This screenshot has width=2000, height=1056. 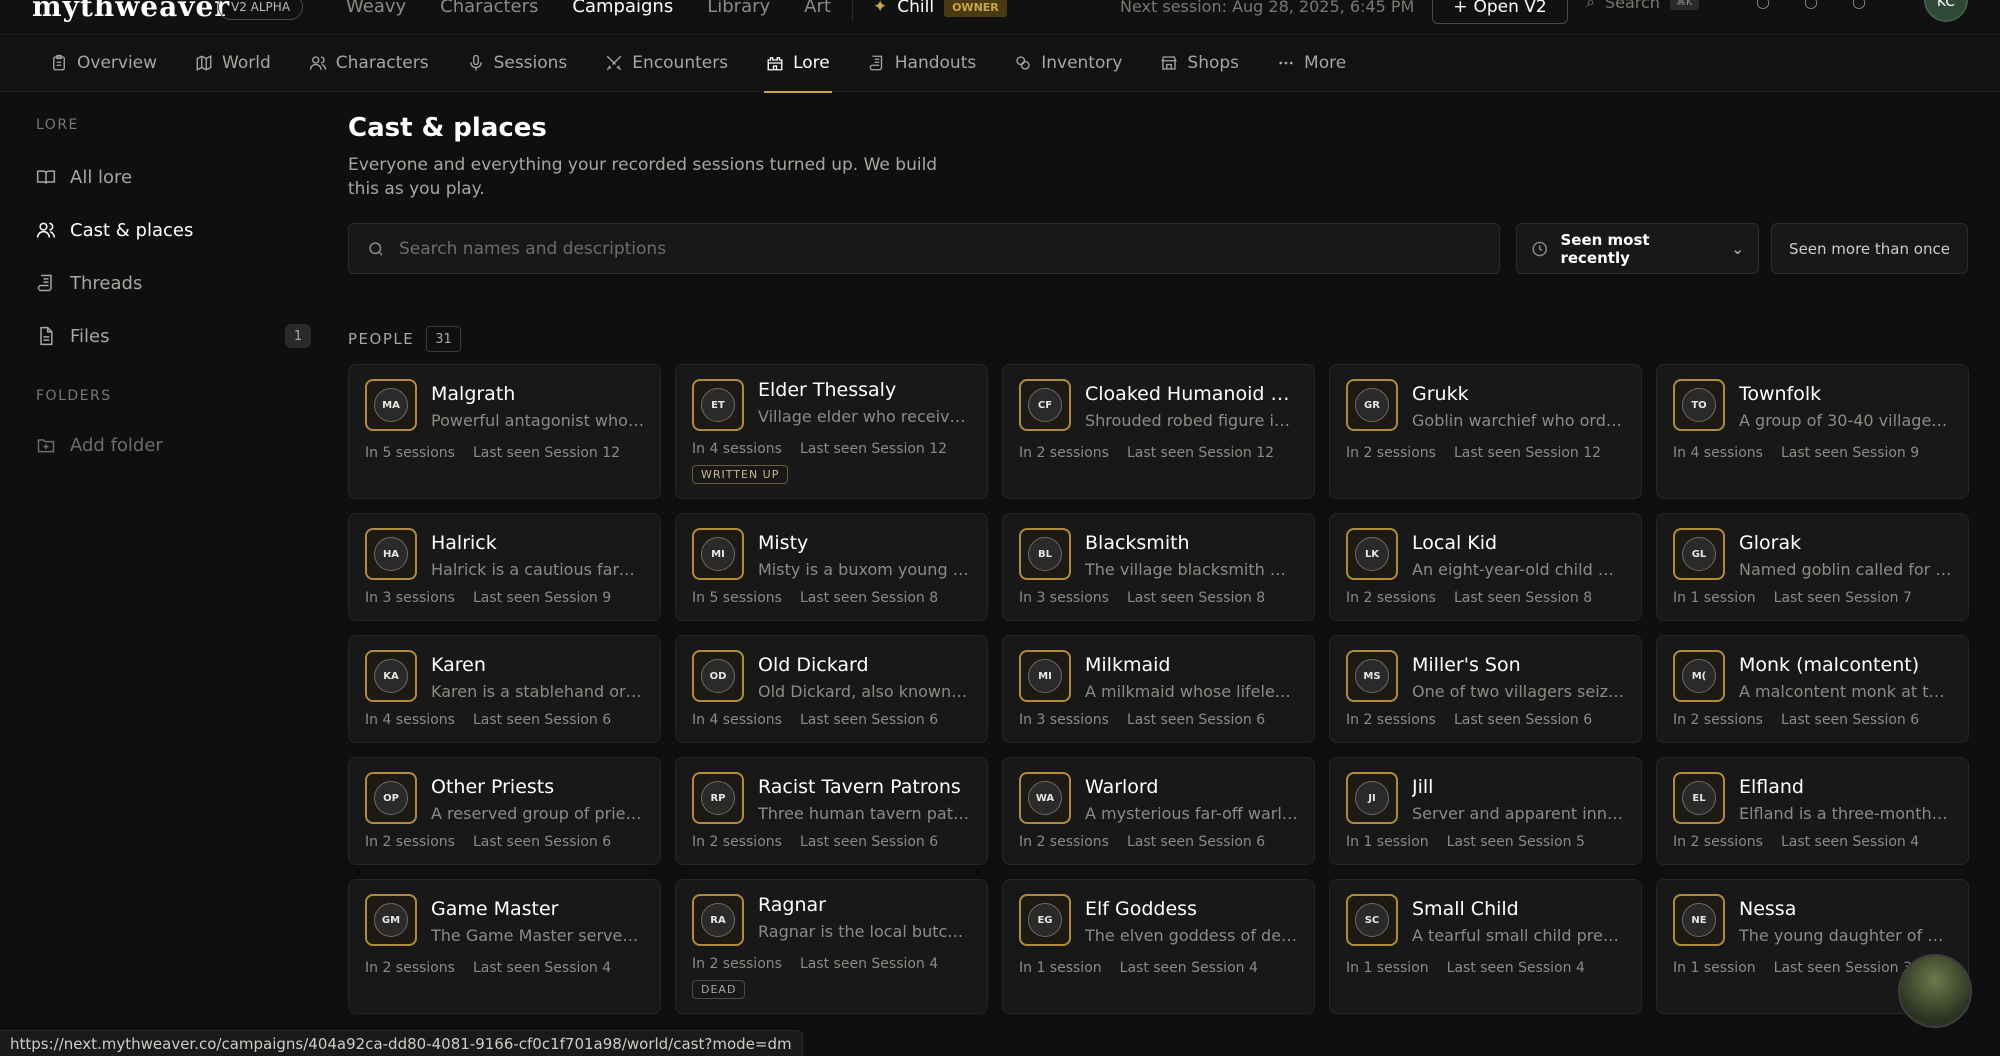 What do you see at coordinates (792, 905) in the screenshot?
I see `person-name: Ragnar` at bounding box center [792, 905].